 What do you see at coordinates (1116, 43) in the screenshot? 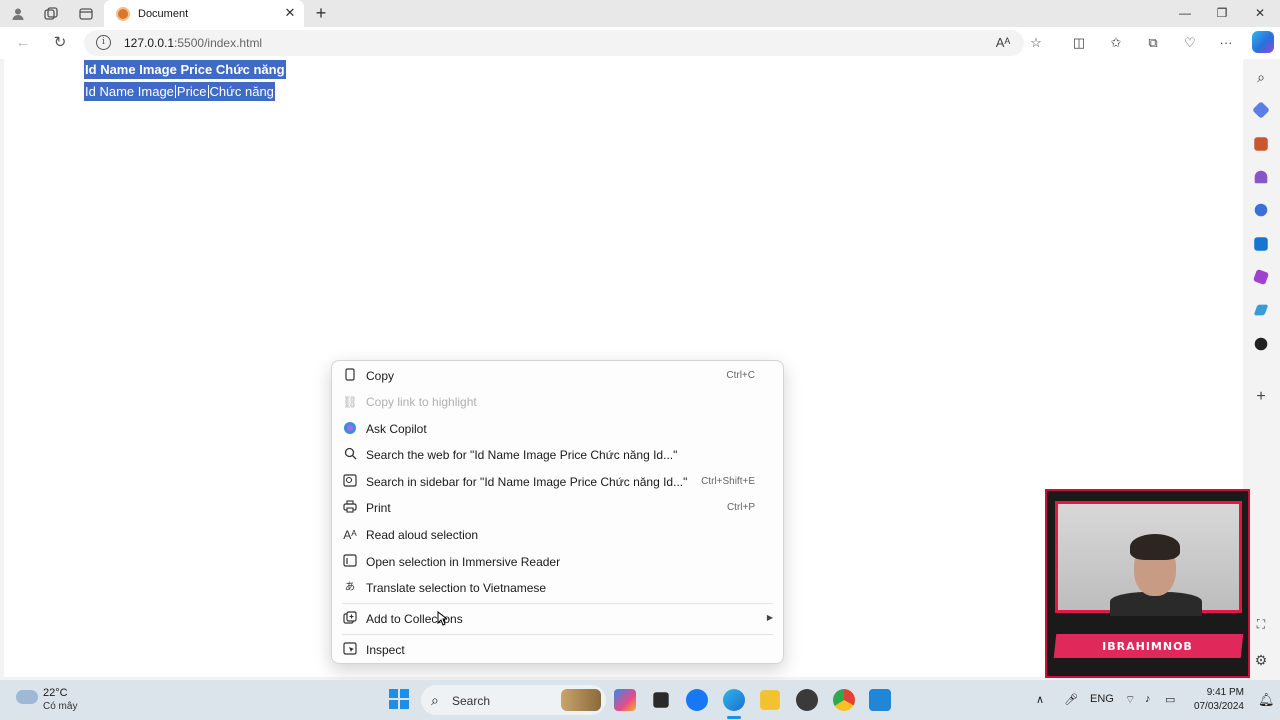
I see `favorites-icon: ✩` at bounding box center [1116, 43].